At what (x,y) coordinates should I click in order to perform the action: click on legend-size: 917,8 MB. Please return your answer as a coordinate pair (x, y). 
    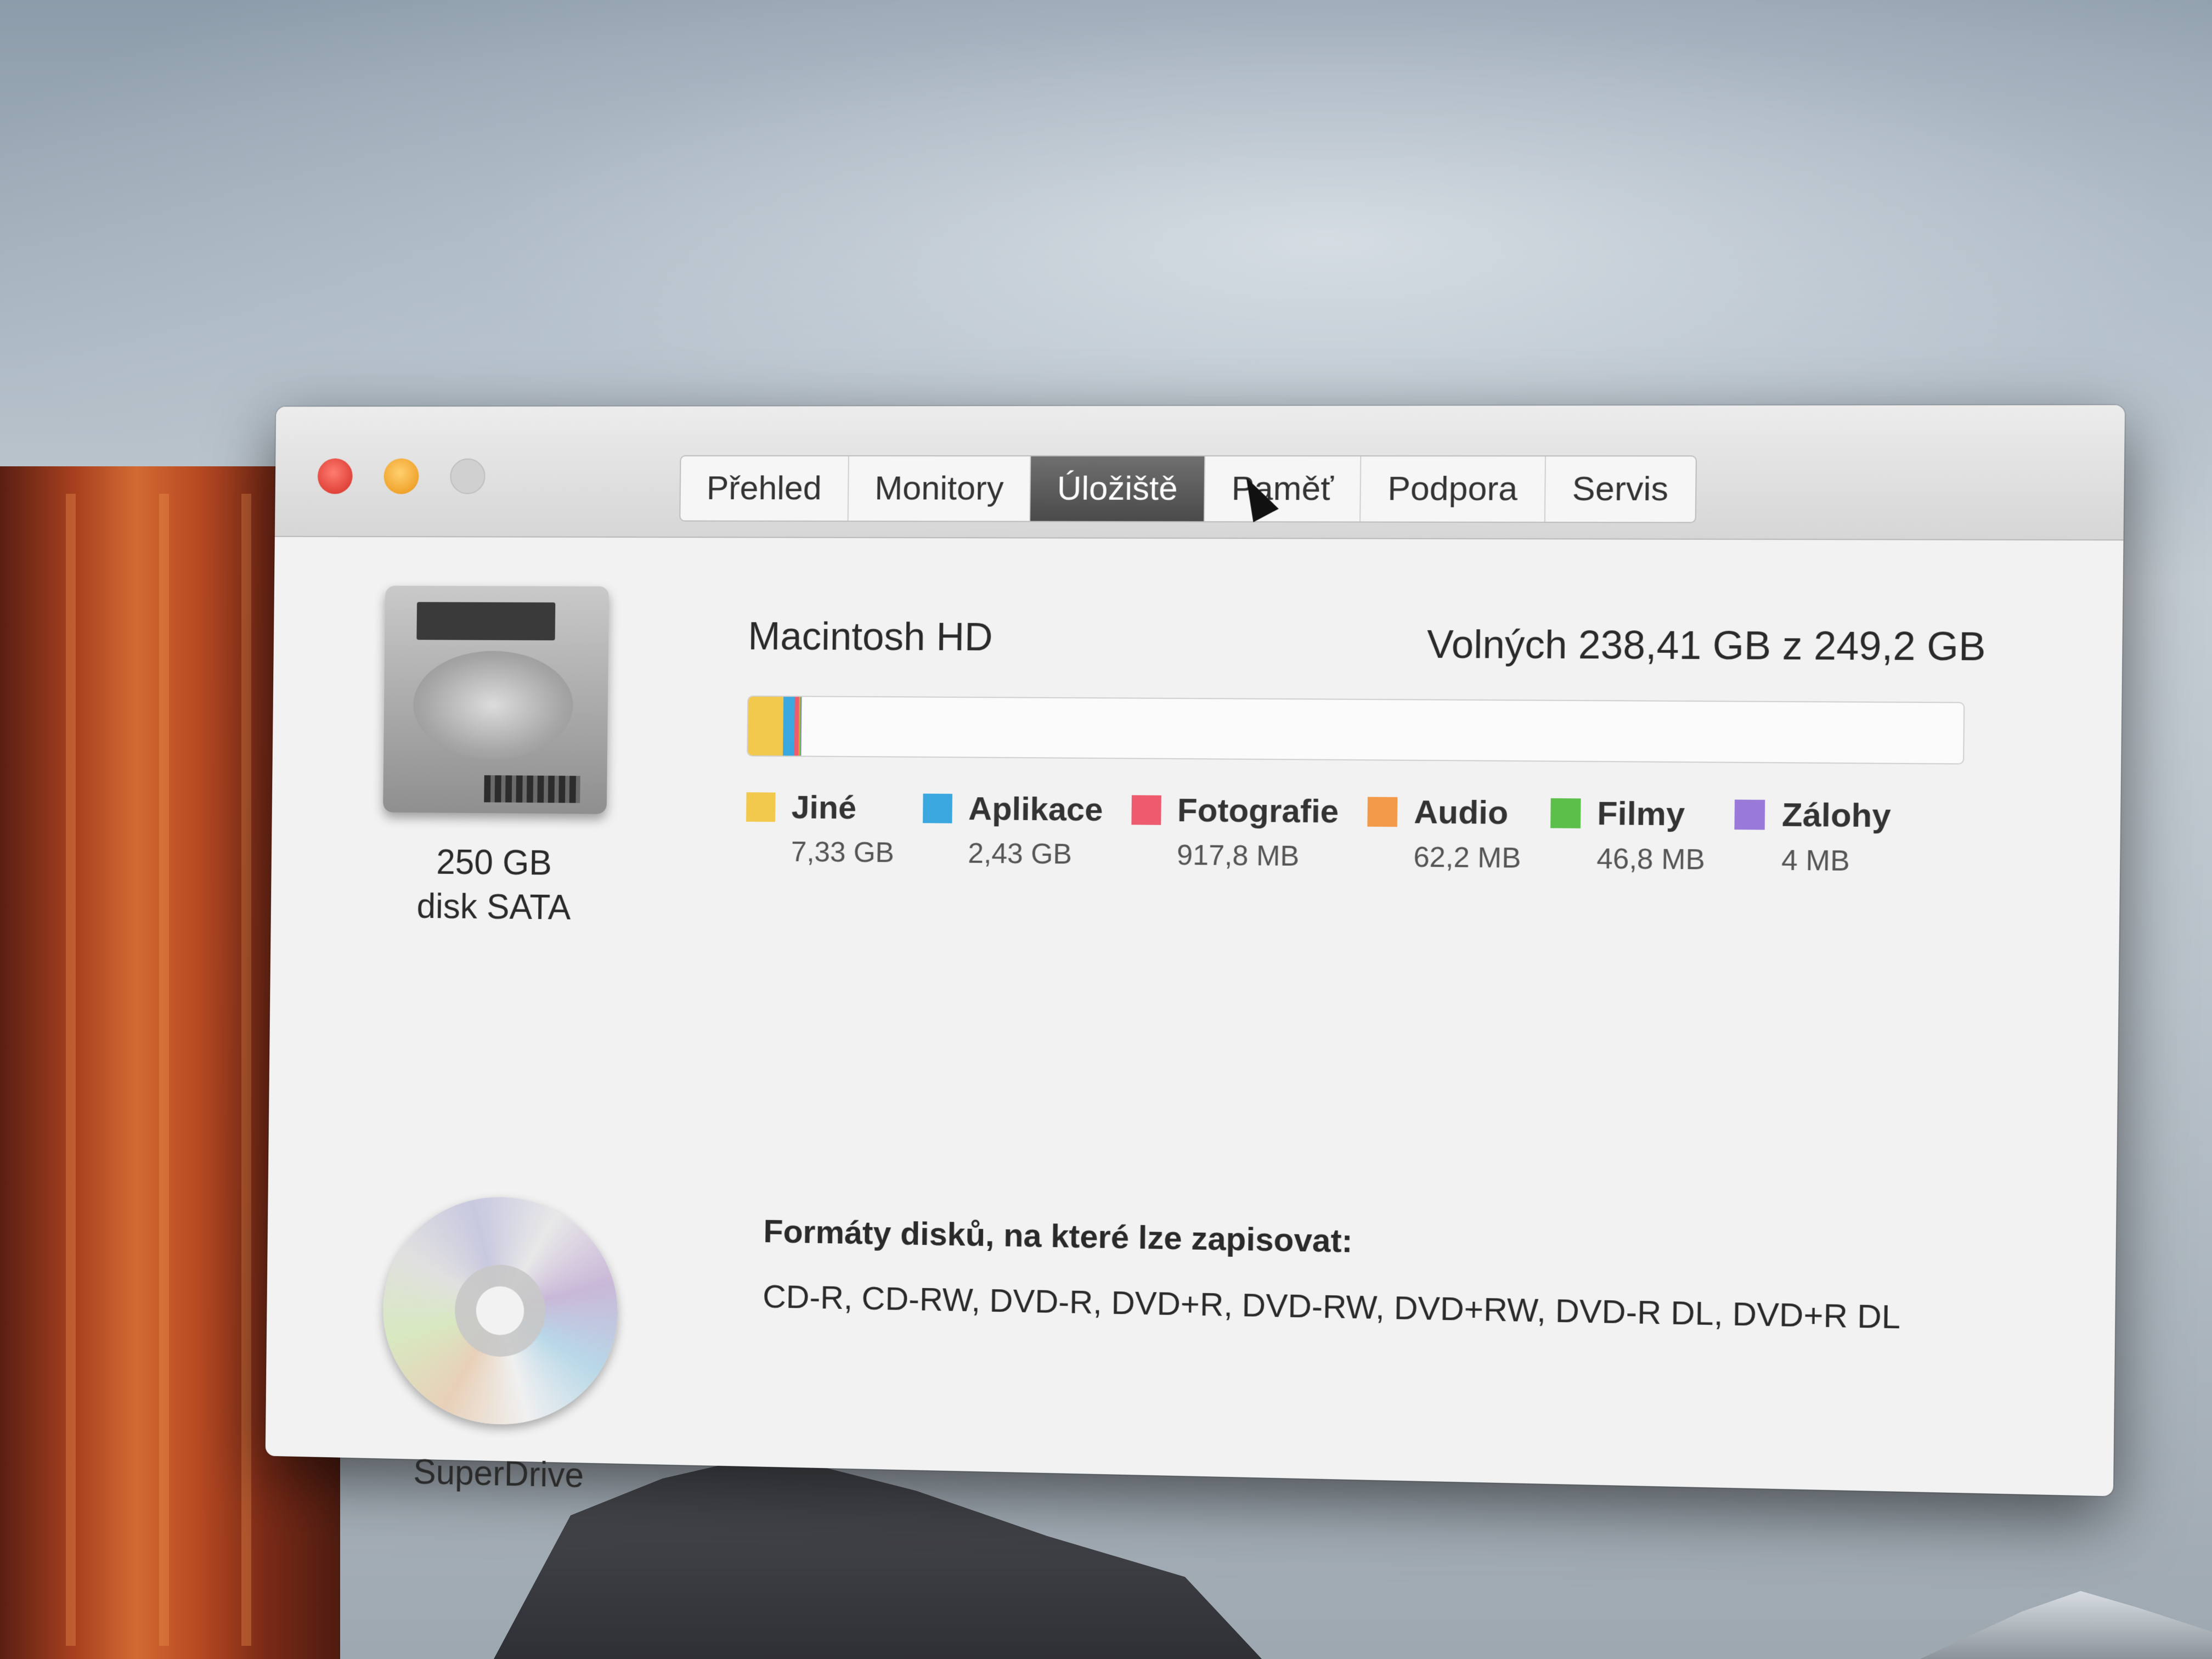
    Looking at the image, I should click on (1238, 856).